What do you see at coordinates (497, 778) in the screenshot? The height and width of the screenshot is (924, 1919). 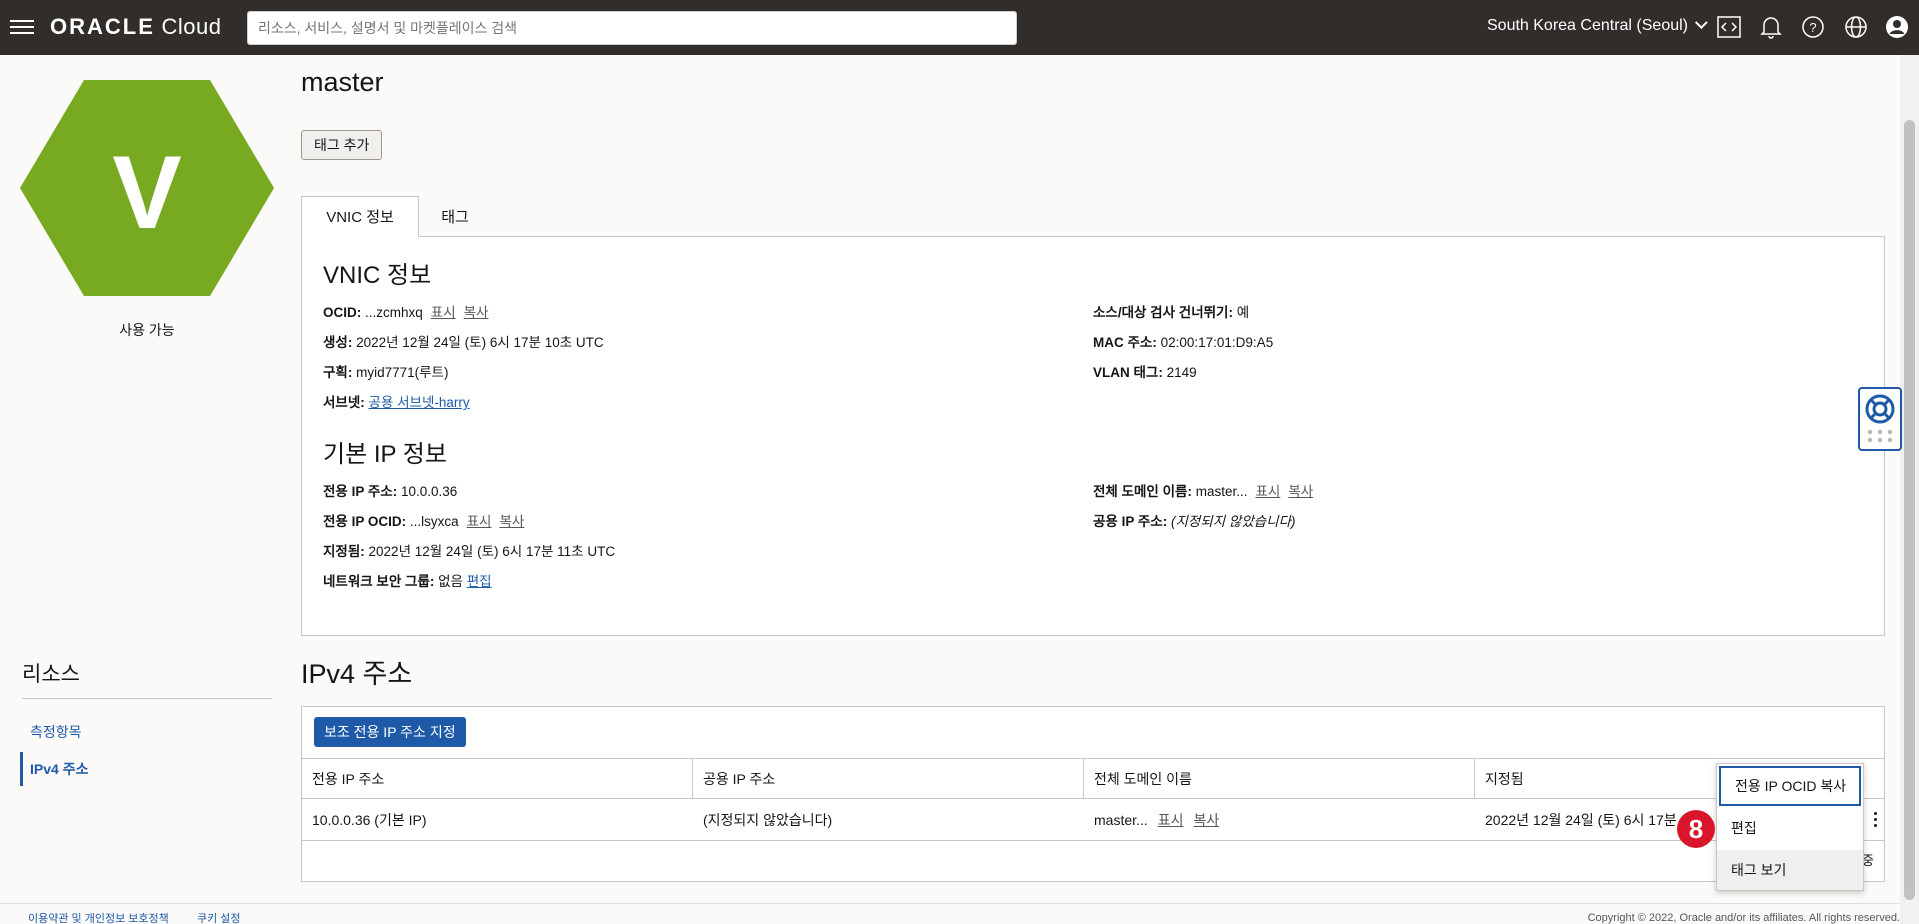 I see `column-header-private-ip: 전용 IP 주소` at bounding box center [497, 778].